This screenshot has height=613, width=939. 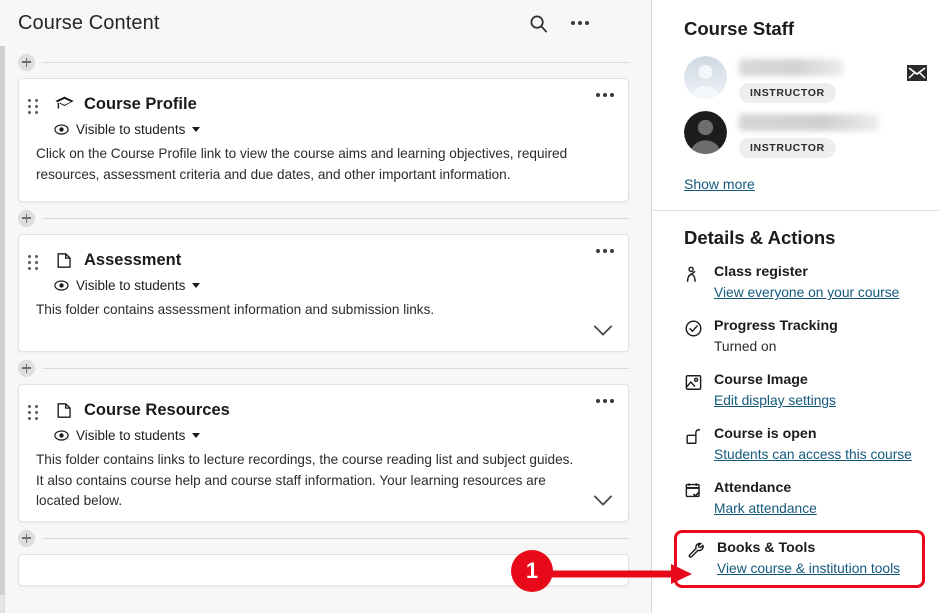 What do you see at coordinates (325, 23) in the screenshot?
I see `content-header: Course Content` at bounding box center [325, 23].